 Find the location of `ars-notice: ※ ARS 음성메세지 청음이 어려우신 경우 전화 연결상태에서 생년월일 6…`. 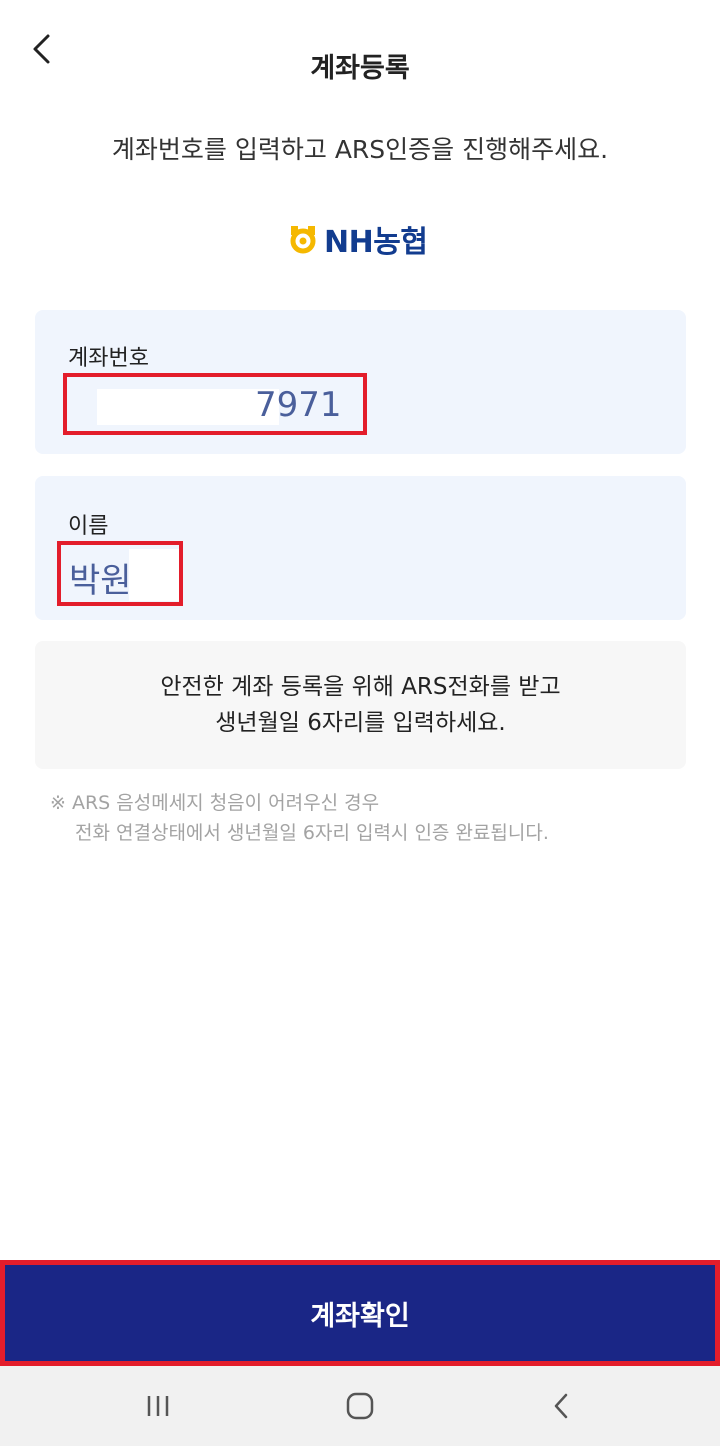

ars-notice: ※ ARS 음성메세지 청음이 어려우신 경우 전화 연결상태에서 생년월일 6… is located at coordinates (299, 818).